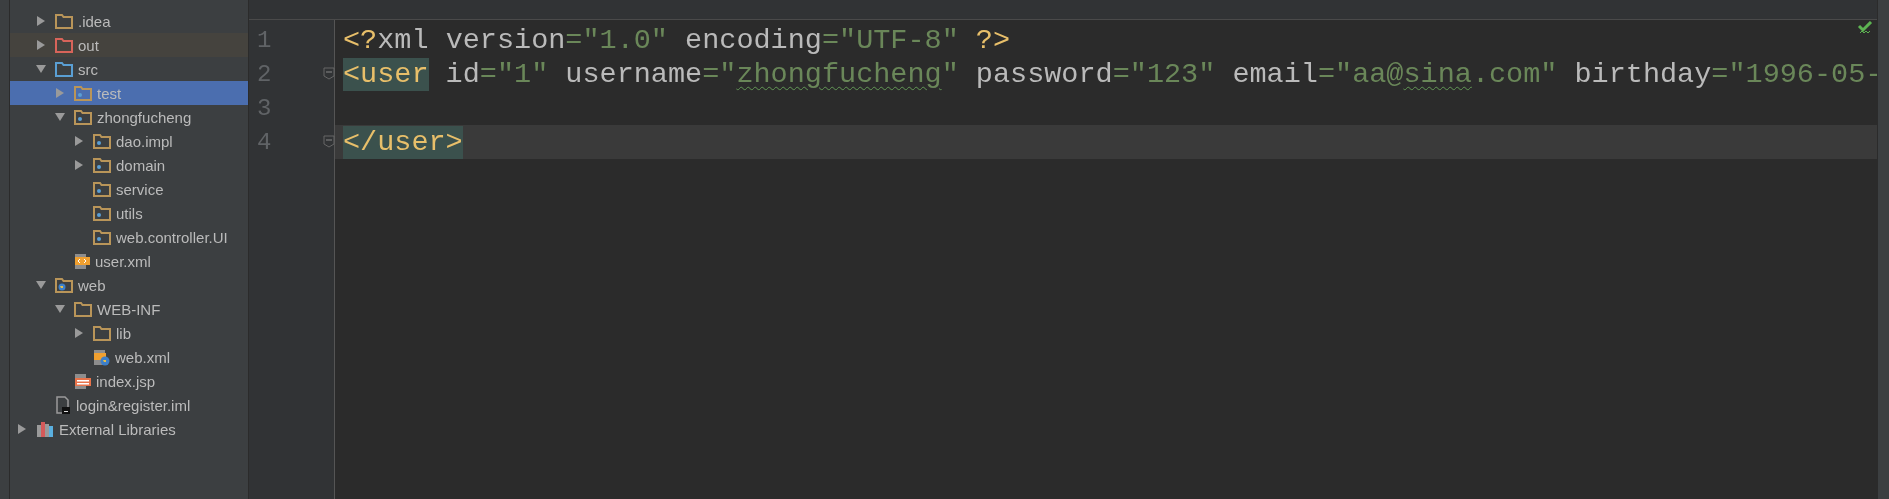  What do you see at coordinates (514, 74) in the screenshot?
I see `attribute-value: ="1"` at bounding box center [514, 74].